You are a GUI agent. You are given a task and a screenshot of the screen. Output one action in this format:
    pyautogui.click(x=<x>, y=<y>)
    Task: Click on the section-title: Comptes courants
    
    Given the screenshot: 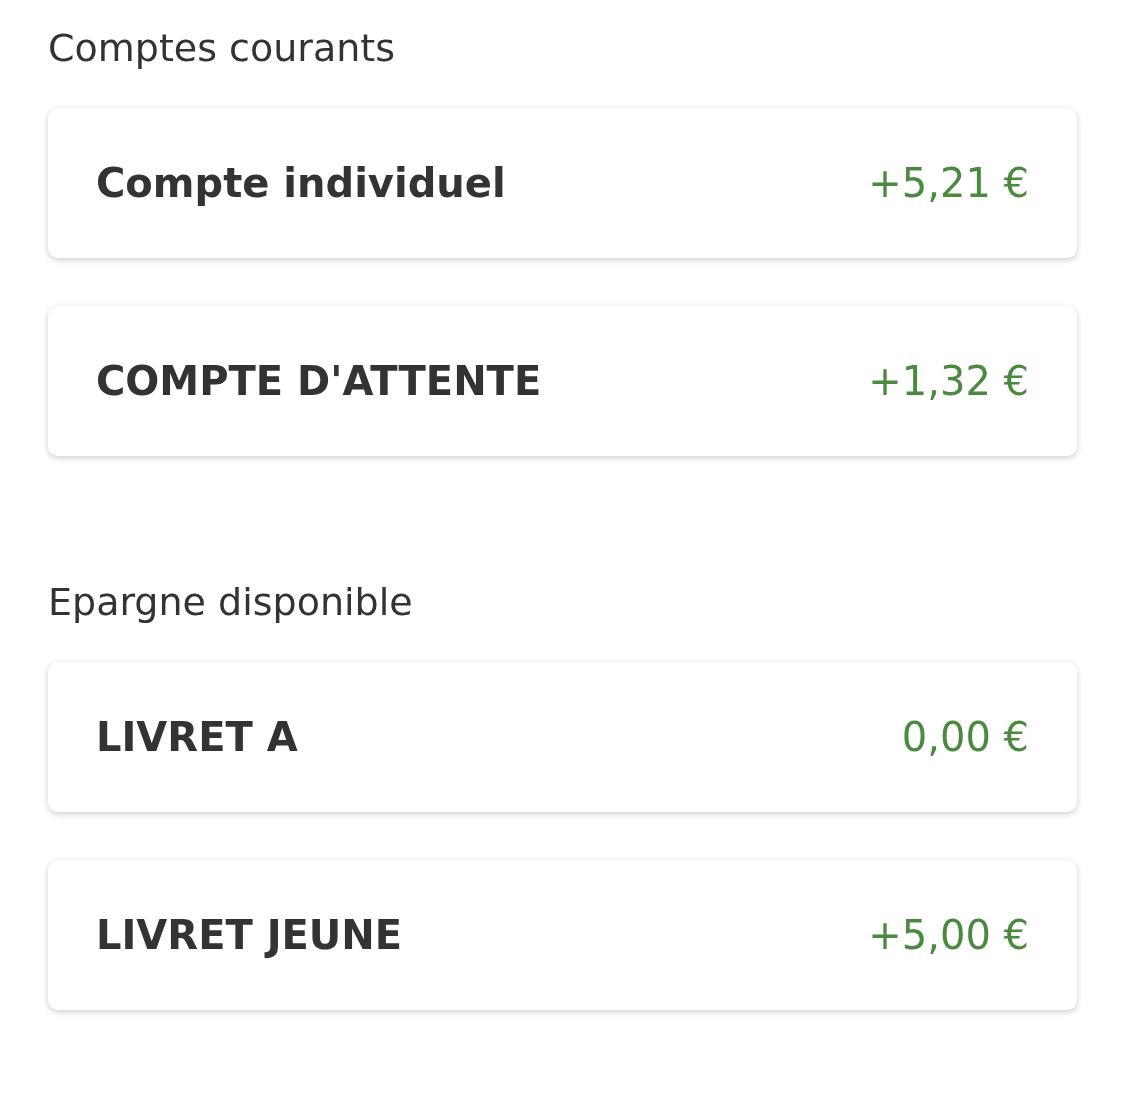 What is the action you would take?
    pyautogui.click(x=222, y=48)
    